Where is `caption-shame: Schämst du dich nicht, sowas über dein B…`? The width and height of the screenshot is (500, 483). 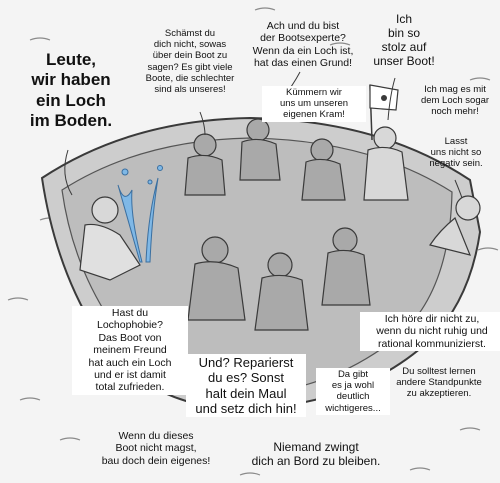
caption-shame: Schämst du dich nicht, sowas über dein B… is located at coordinates (190, 62).